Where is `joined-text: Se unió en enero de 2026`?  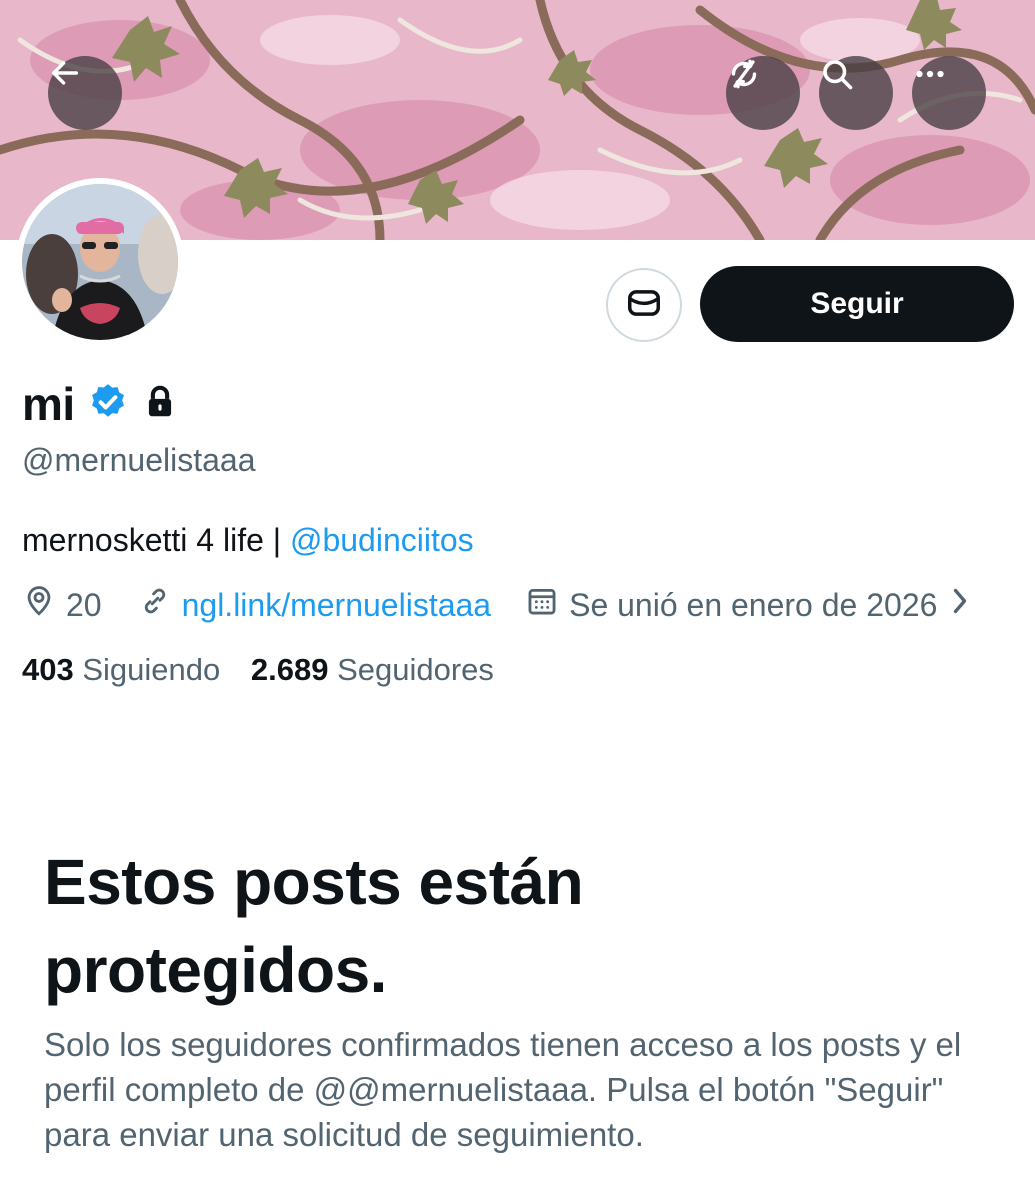
joined-text: Se unió en enero de 2026 is located at coordinates (753, 604).